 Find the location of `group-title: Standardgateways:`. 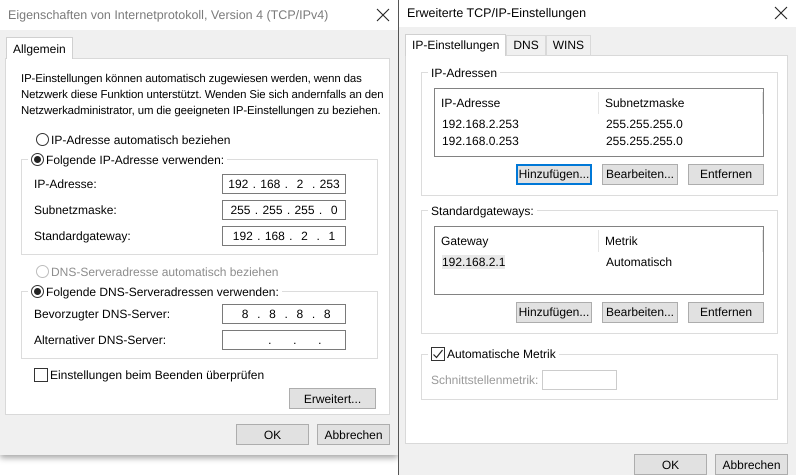

group-title: Standardgateways: is located at coordinates (482, 211).